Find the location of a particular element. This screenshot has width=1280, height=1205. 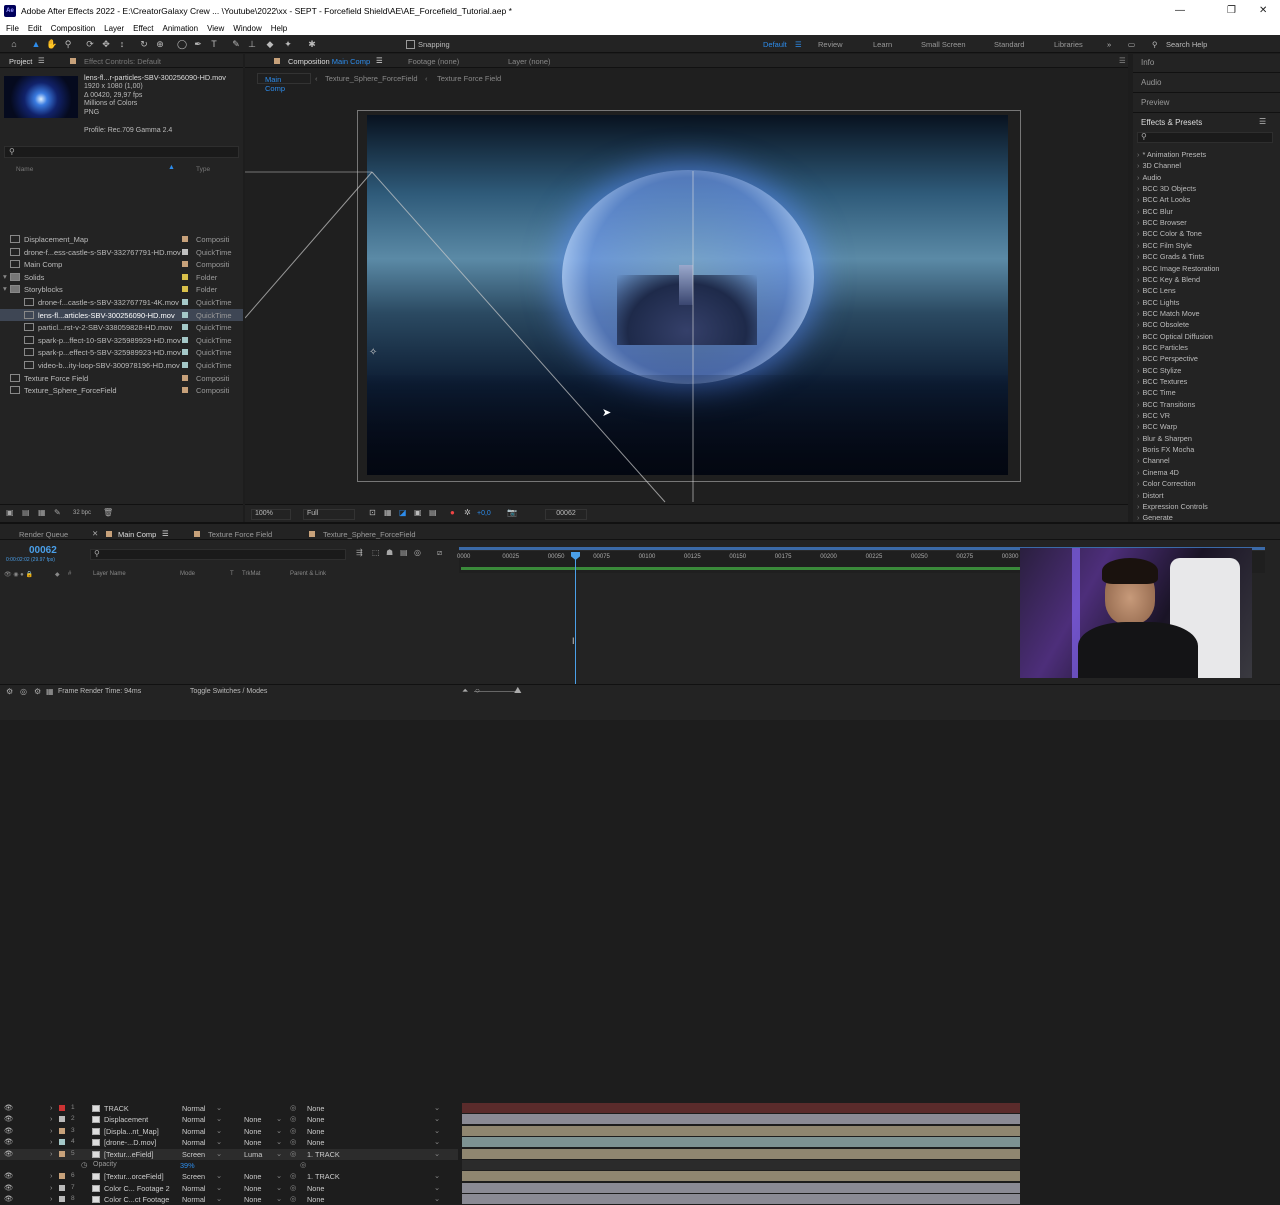

layer-switches-icon: ⚙ is located at coordinates (9, 691).